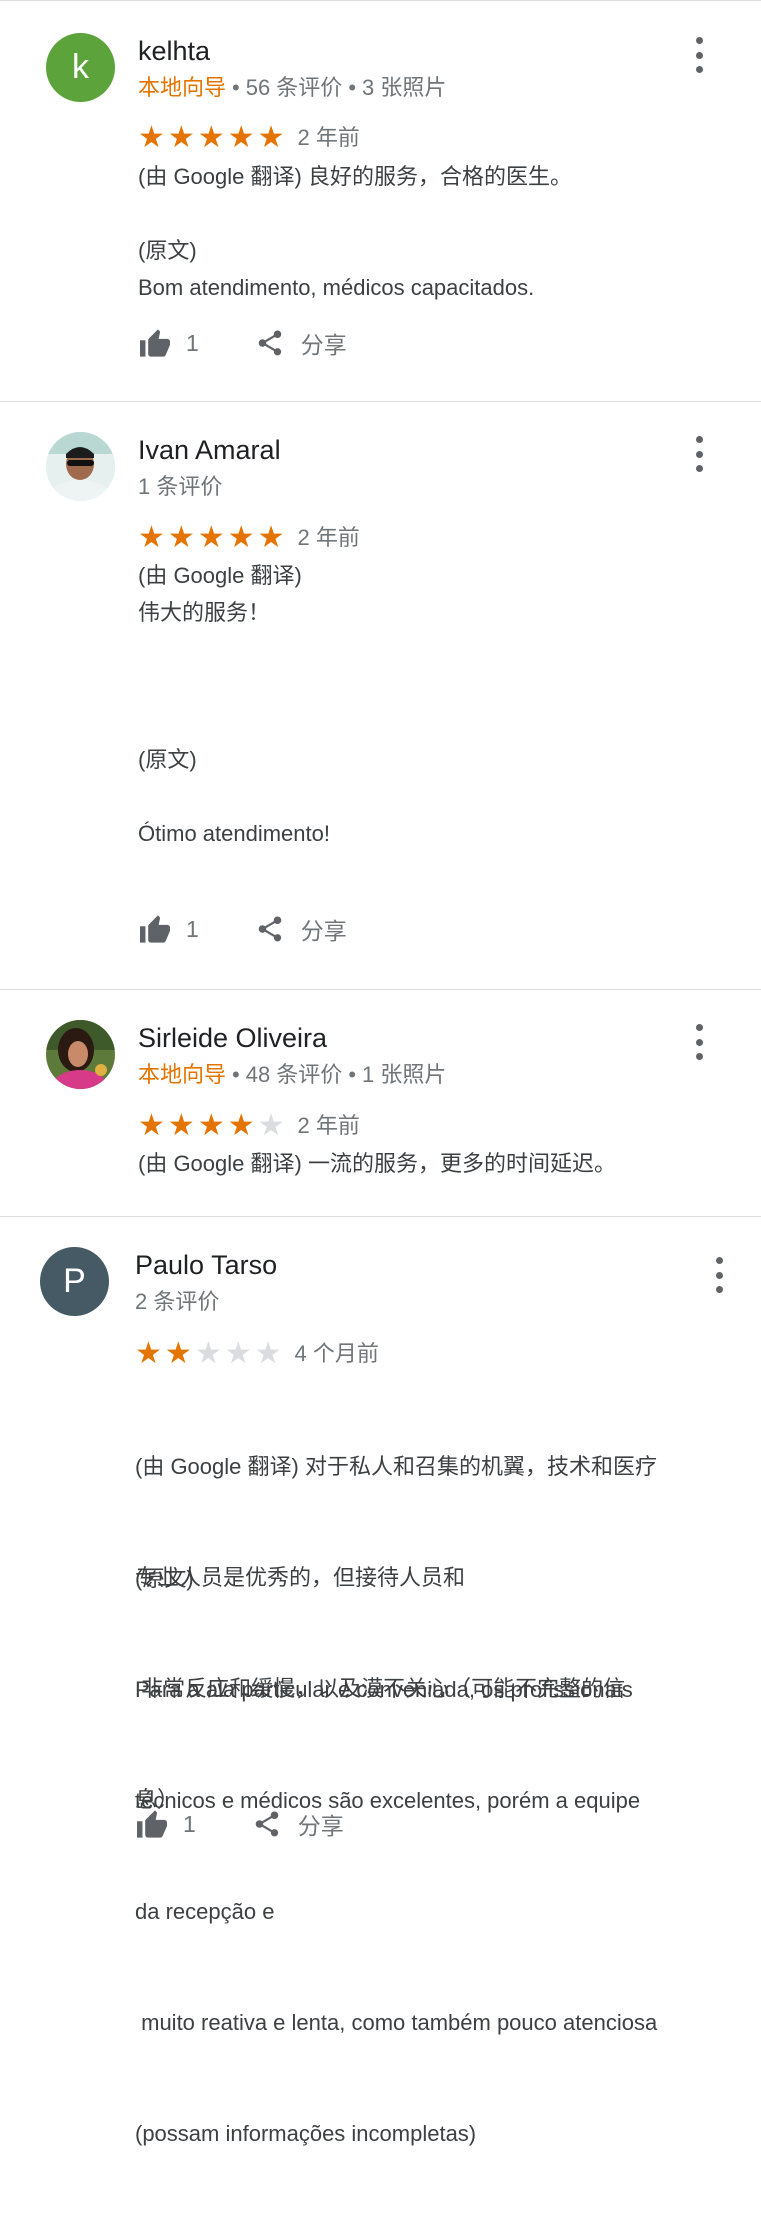  I want to click on avatar-letter: P, so click(74, 1281).